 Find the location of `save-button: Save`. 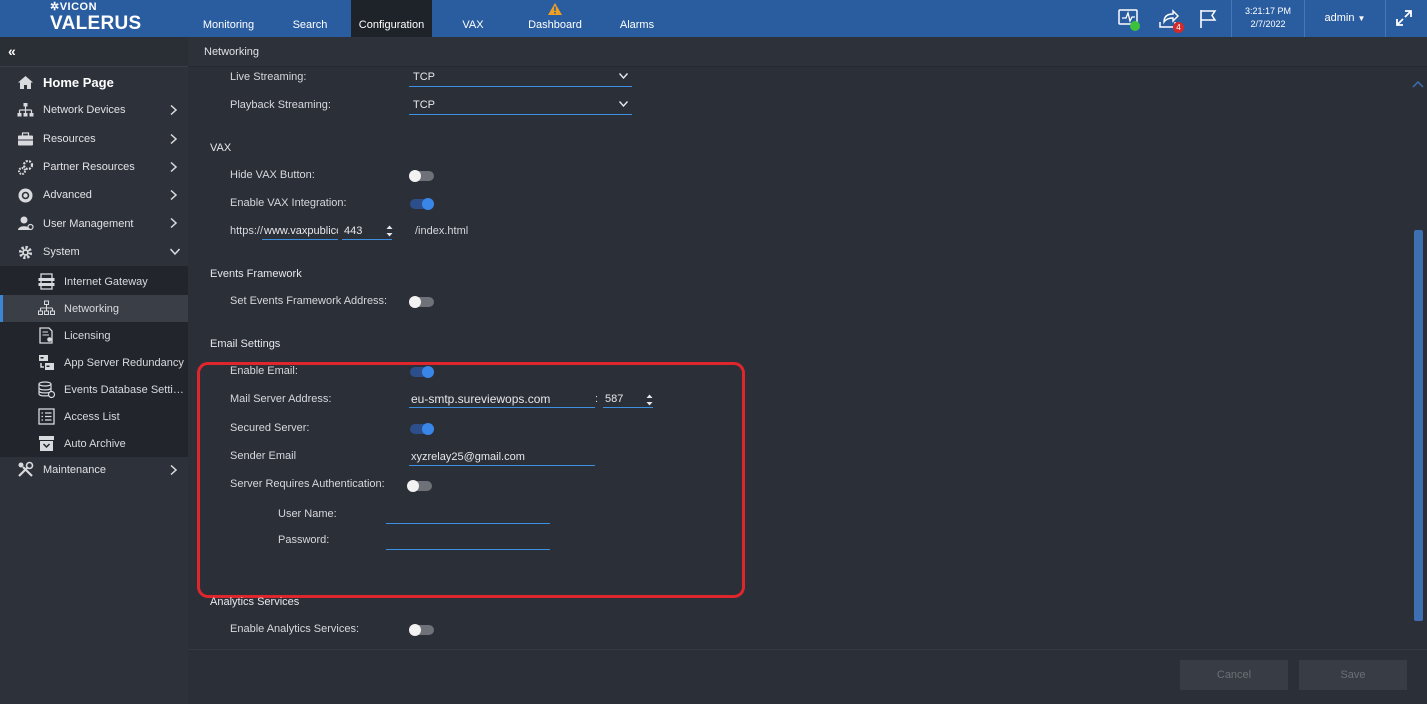

save-button: Save is located at coordinates (1353, 675).